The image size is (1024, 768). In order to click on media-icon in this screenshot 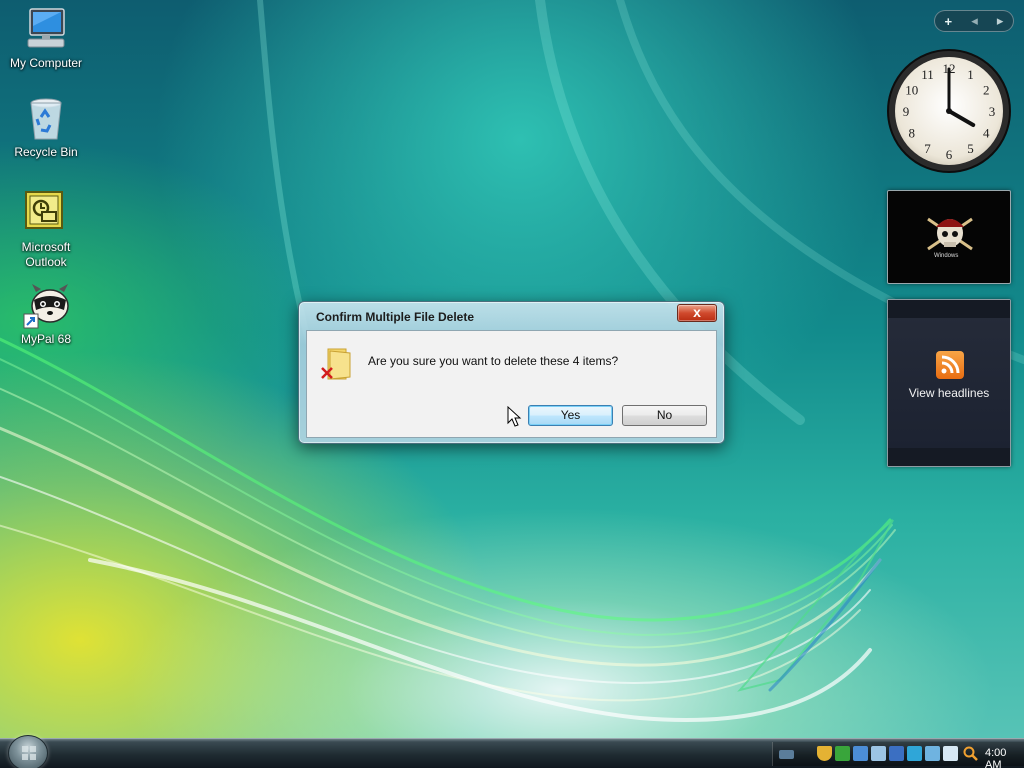, I will do `click(896, 753)`.